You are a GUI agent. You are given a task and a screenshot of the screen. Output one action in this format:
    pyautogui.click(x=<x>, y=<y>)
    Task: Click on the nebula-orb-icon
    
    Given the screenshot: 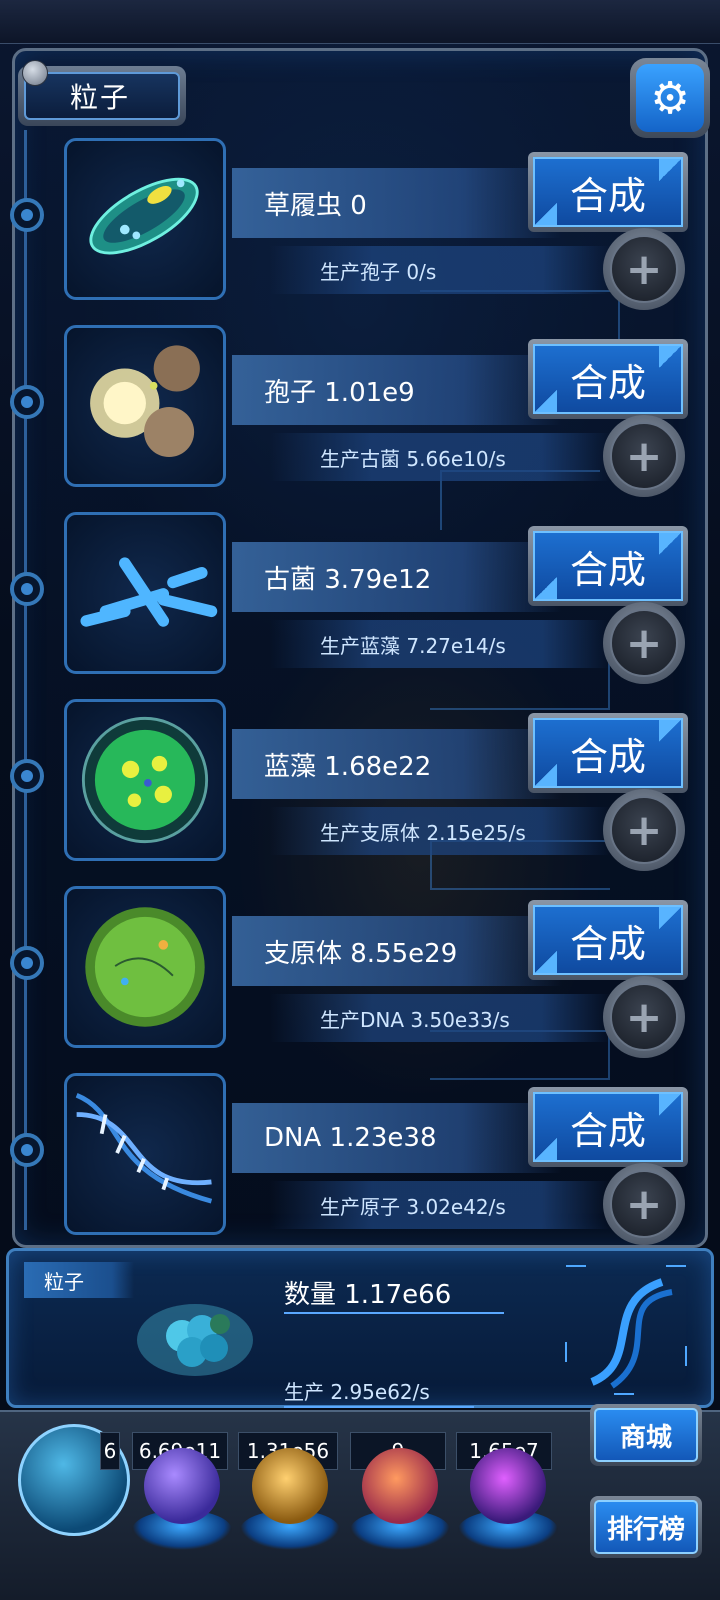 What is the action you would take?
    pyautogui.click(x=290, y=1486)
    